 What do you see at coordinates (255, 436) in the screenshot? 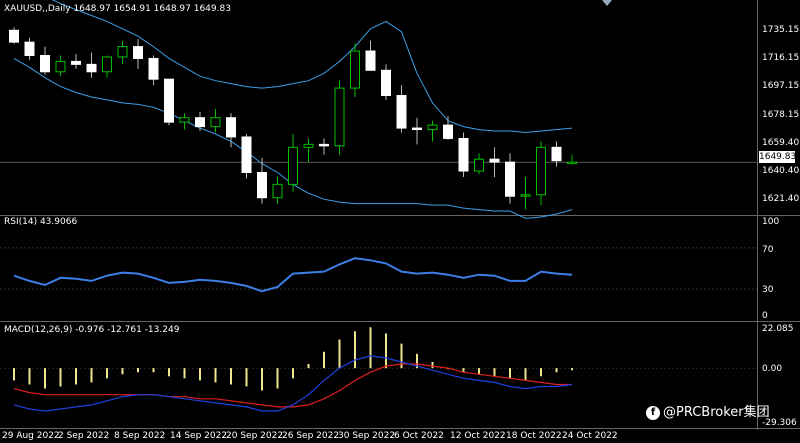
I see `date-tick: 20 Sep 2022` at bounding box center [255, 436].